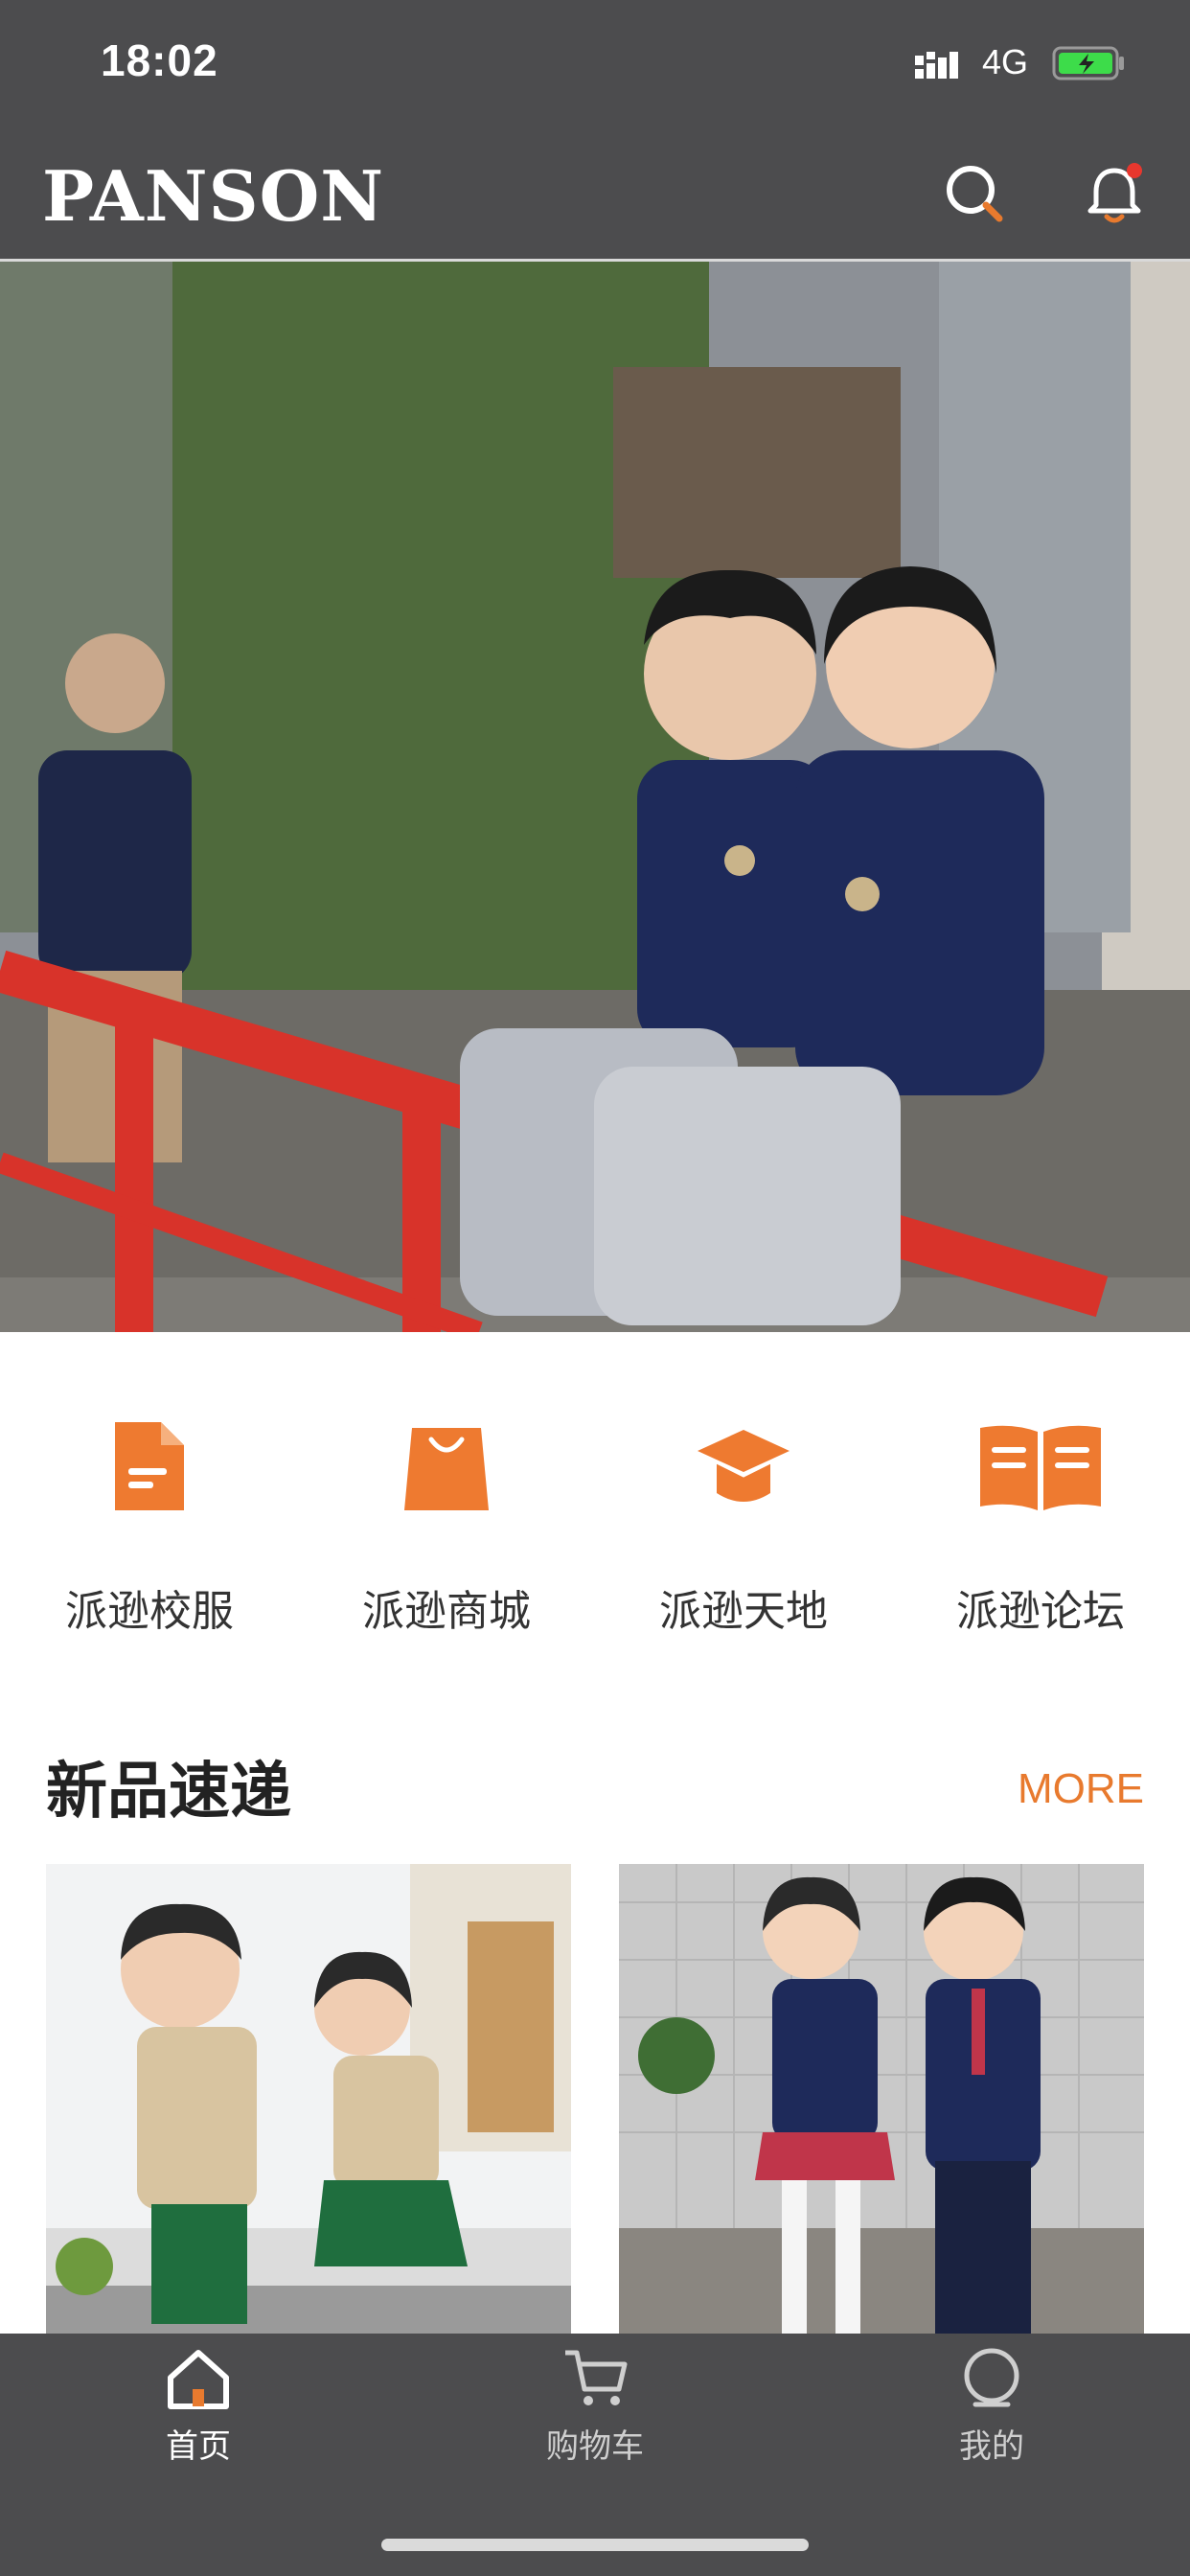 Image resolution: width=1190 pixels, height=2576 pixels. What do you see at coordinates (595, 1523) in the screenshot?
I see `category-row: 派逊校服 派逊商城 派逊天地 派逊论坛` at bounding box center [595, 1523].